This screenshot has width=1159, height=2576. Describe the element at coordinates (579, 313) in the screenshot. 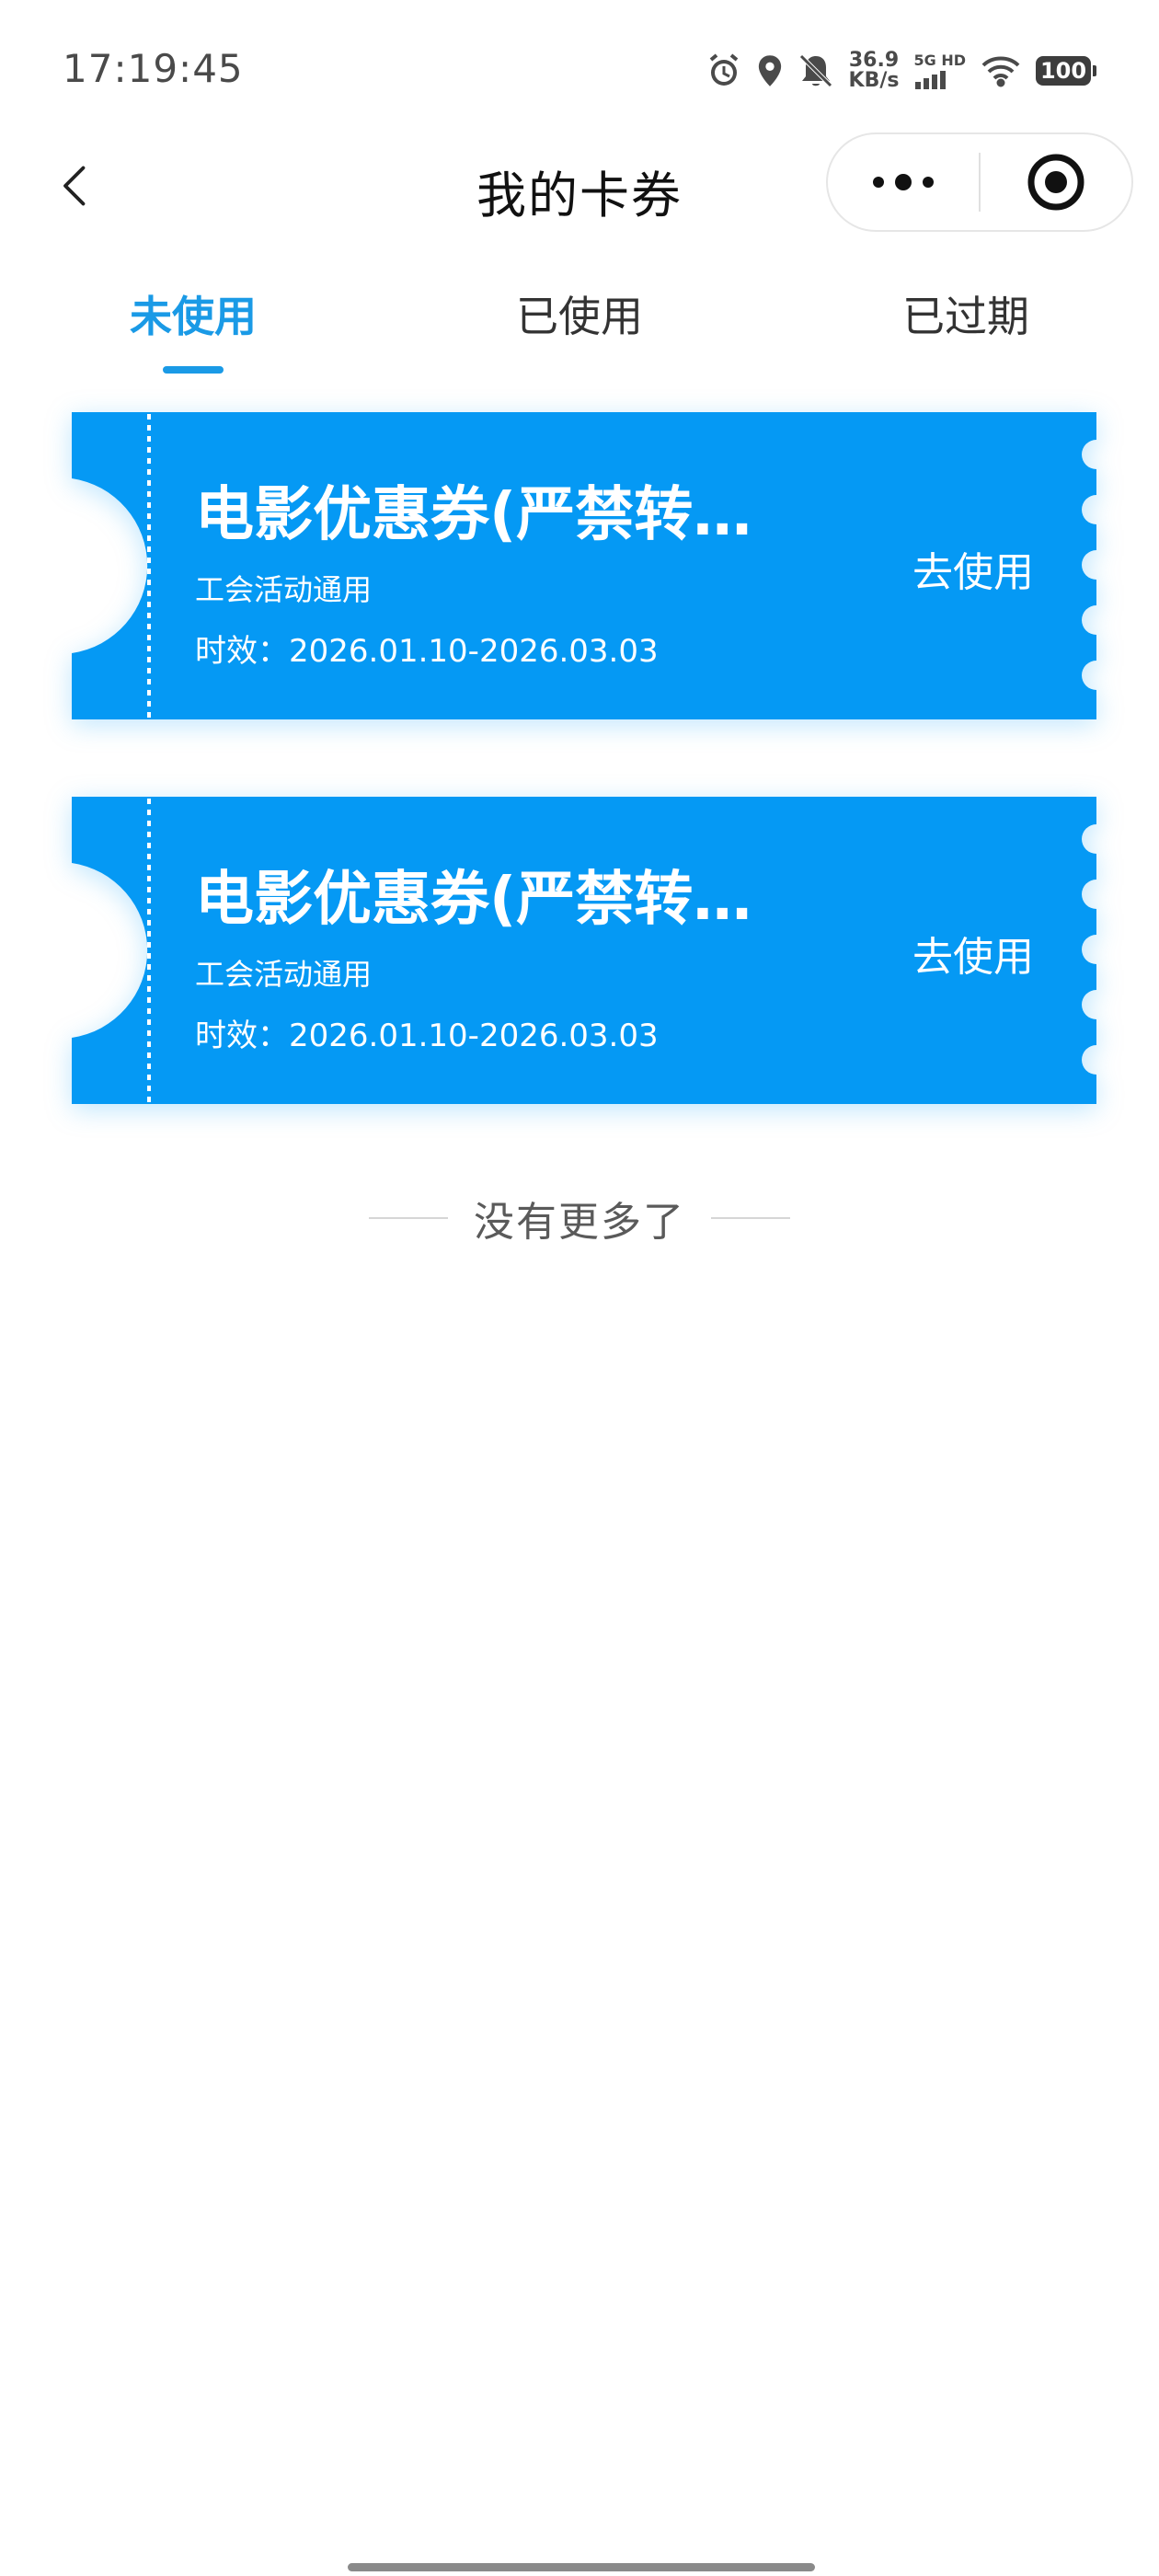

I see `tab-used: 已使用` at that location.